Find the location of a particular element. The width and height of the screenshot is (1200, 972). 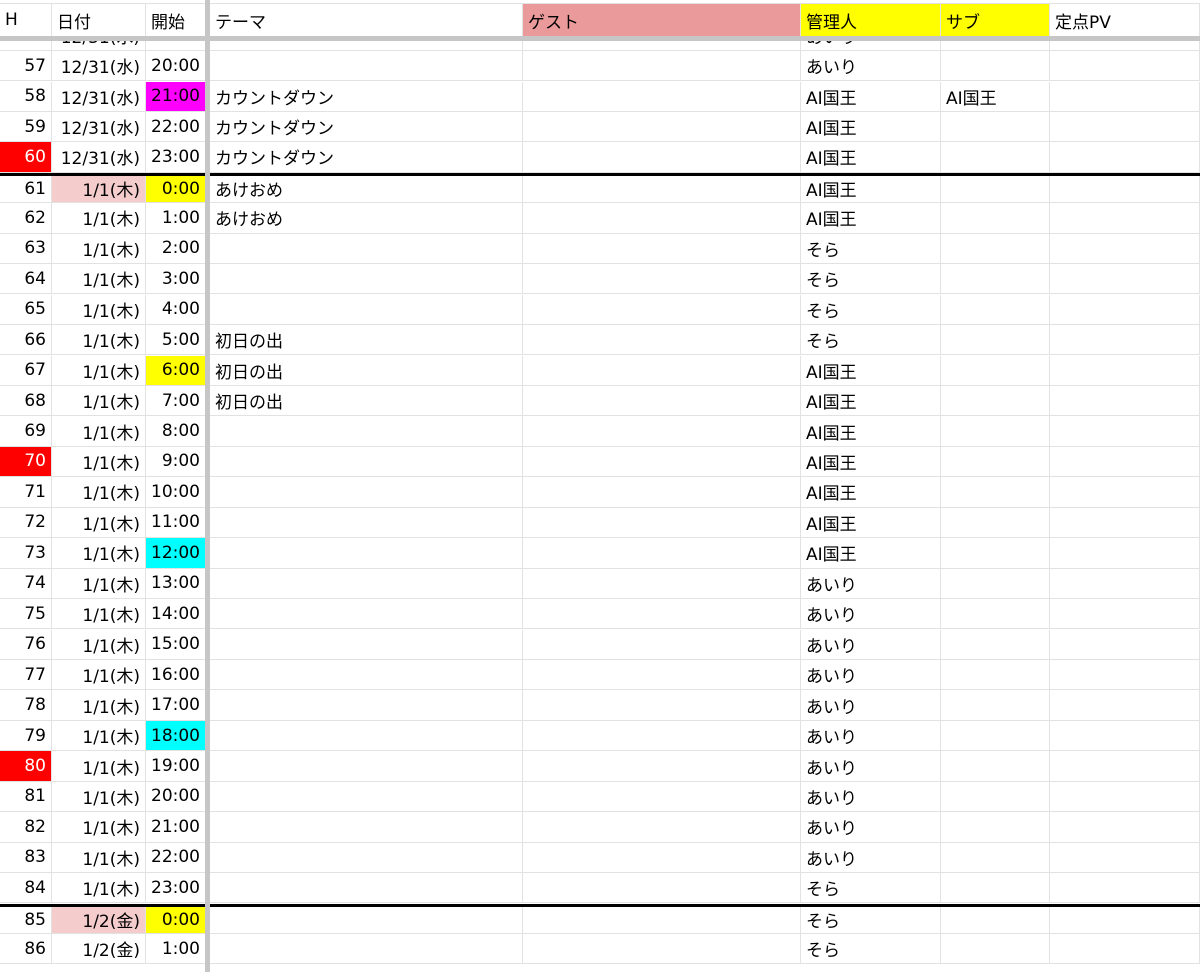

cell-h: 85 is located at coordinates (26, 919).